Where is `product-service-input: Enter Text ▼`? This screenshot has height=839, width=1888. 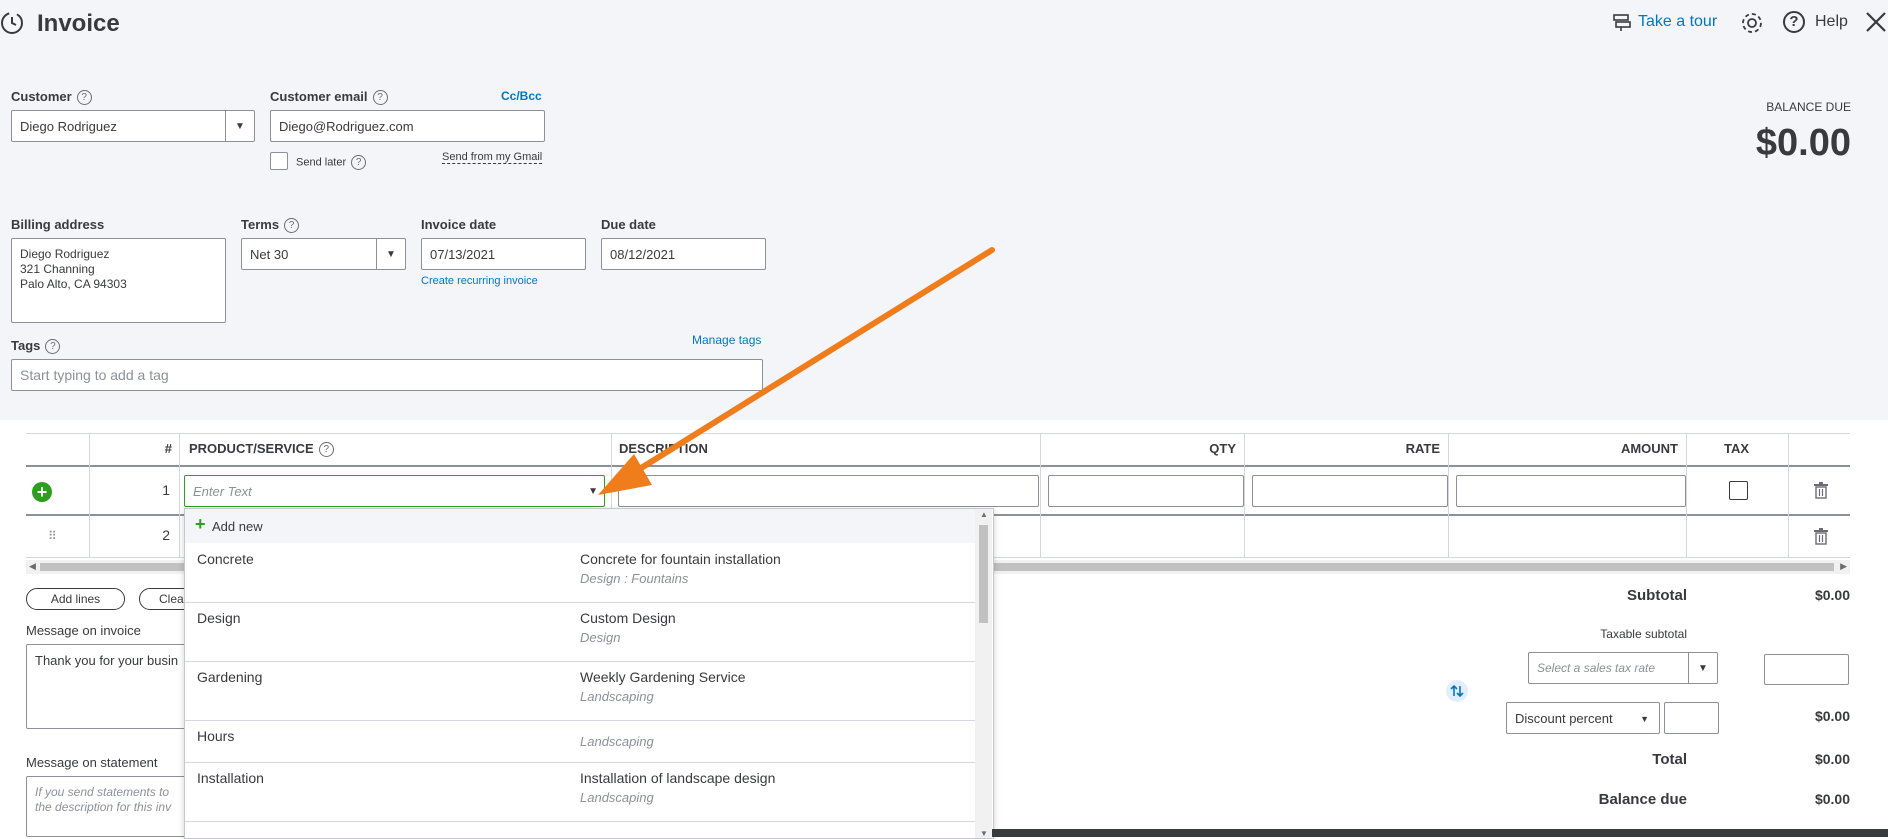 product-service-input: Enter Text ▼ is located at coordinates (394, 491).